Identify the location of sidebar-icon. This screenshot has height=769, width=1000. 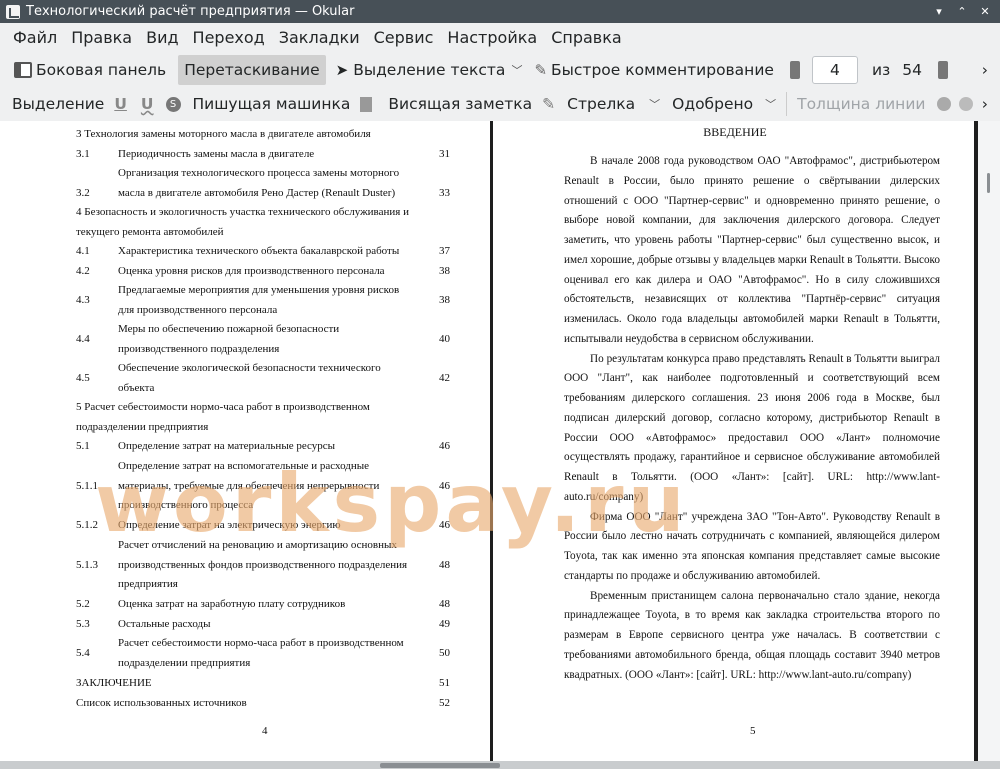
(23, 70).